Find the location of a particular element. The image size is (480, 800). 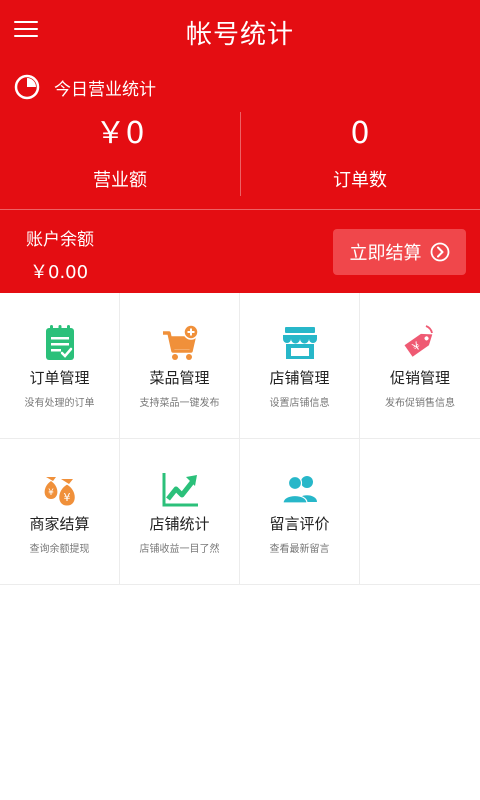

grid-item-description: 店铺收益一目了然 is located at coordinates (179, 549).